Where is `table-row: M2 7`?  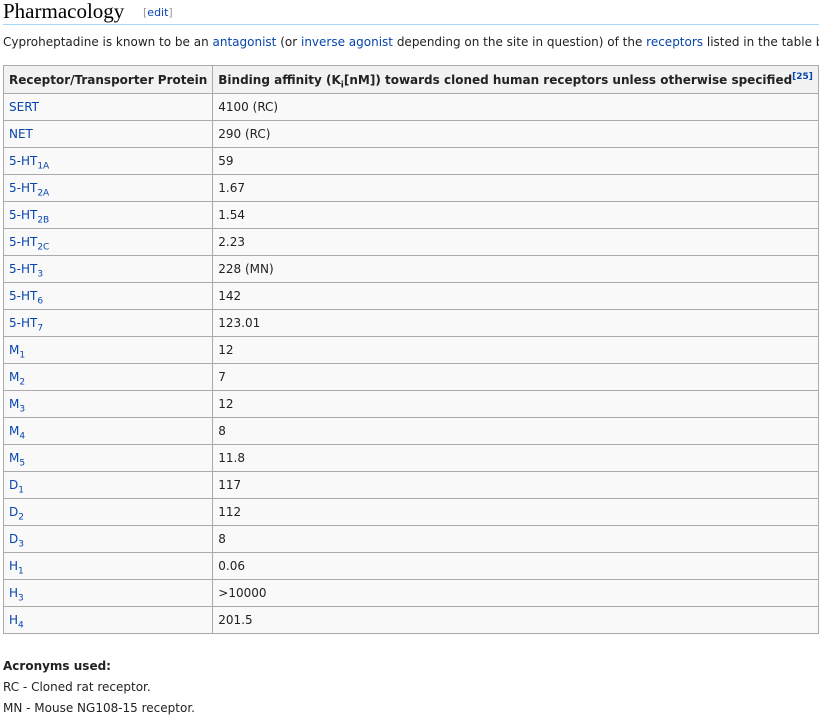
table-row: M2 7 is located at coordinates (410, 377).